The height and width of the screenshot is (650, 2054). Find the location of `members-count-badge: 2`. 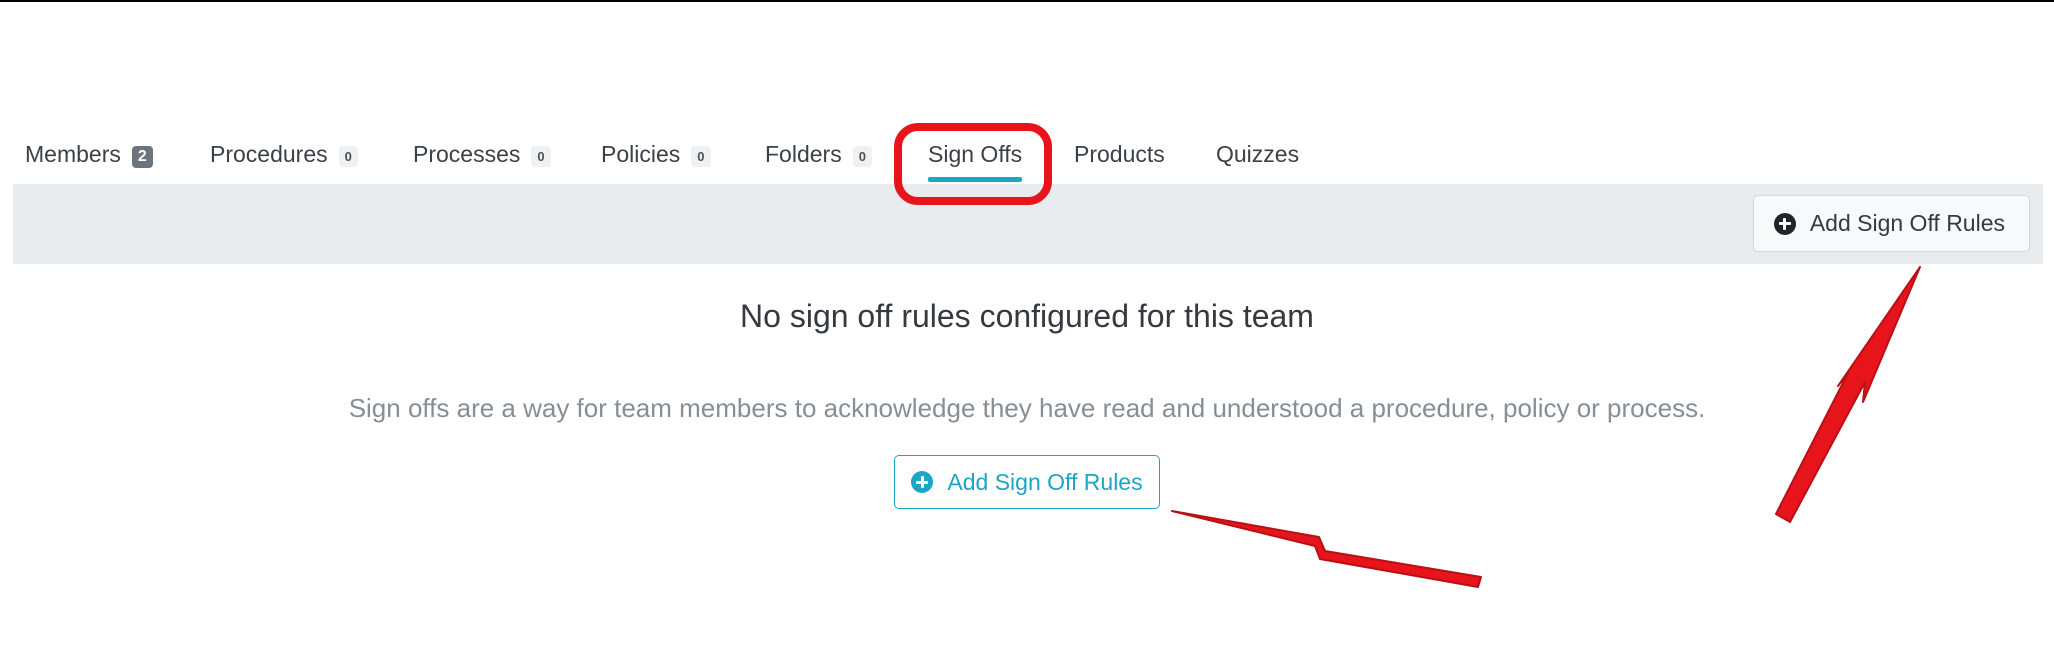

members-count-badge: 2 is located at coordinates (142, 156).